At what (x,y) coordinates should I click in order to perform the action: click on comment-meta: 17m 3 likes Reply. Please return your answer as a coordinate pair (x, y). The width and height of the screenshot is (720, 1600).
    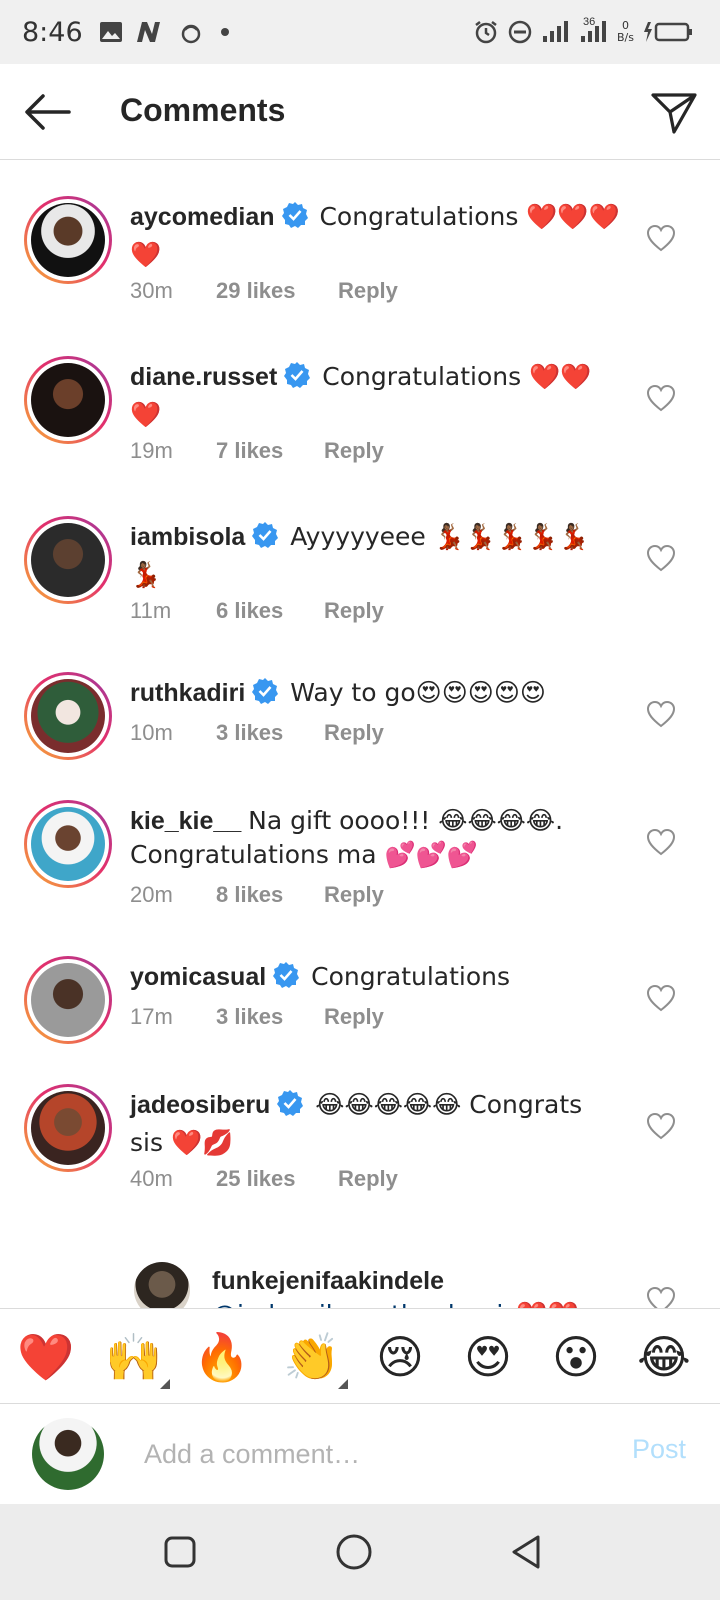
    Looking at the image, I should click on (257, 1017).